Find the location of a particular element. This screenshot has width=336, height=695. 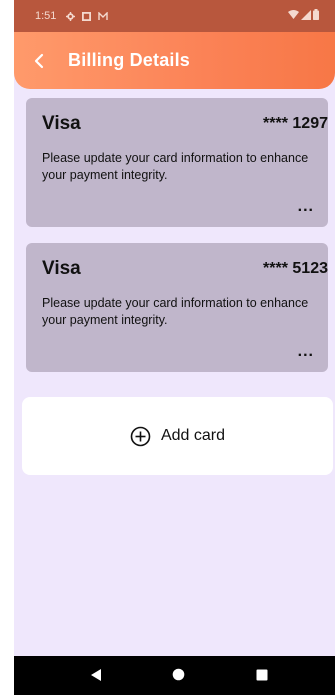

square-icon is located at coordinates (87, 16).